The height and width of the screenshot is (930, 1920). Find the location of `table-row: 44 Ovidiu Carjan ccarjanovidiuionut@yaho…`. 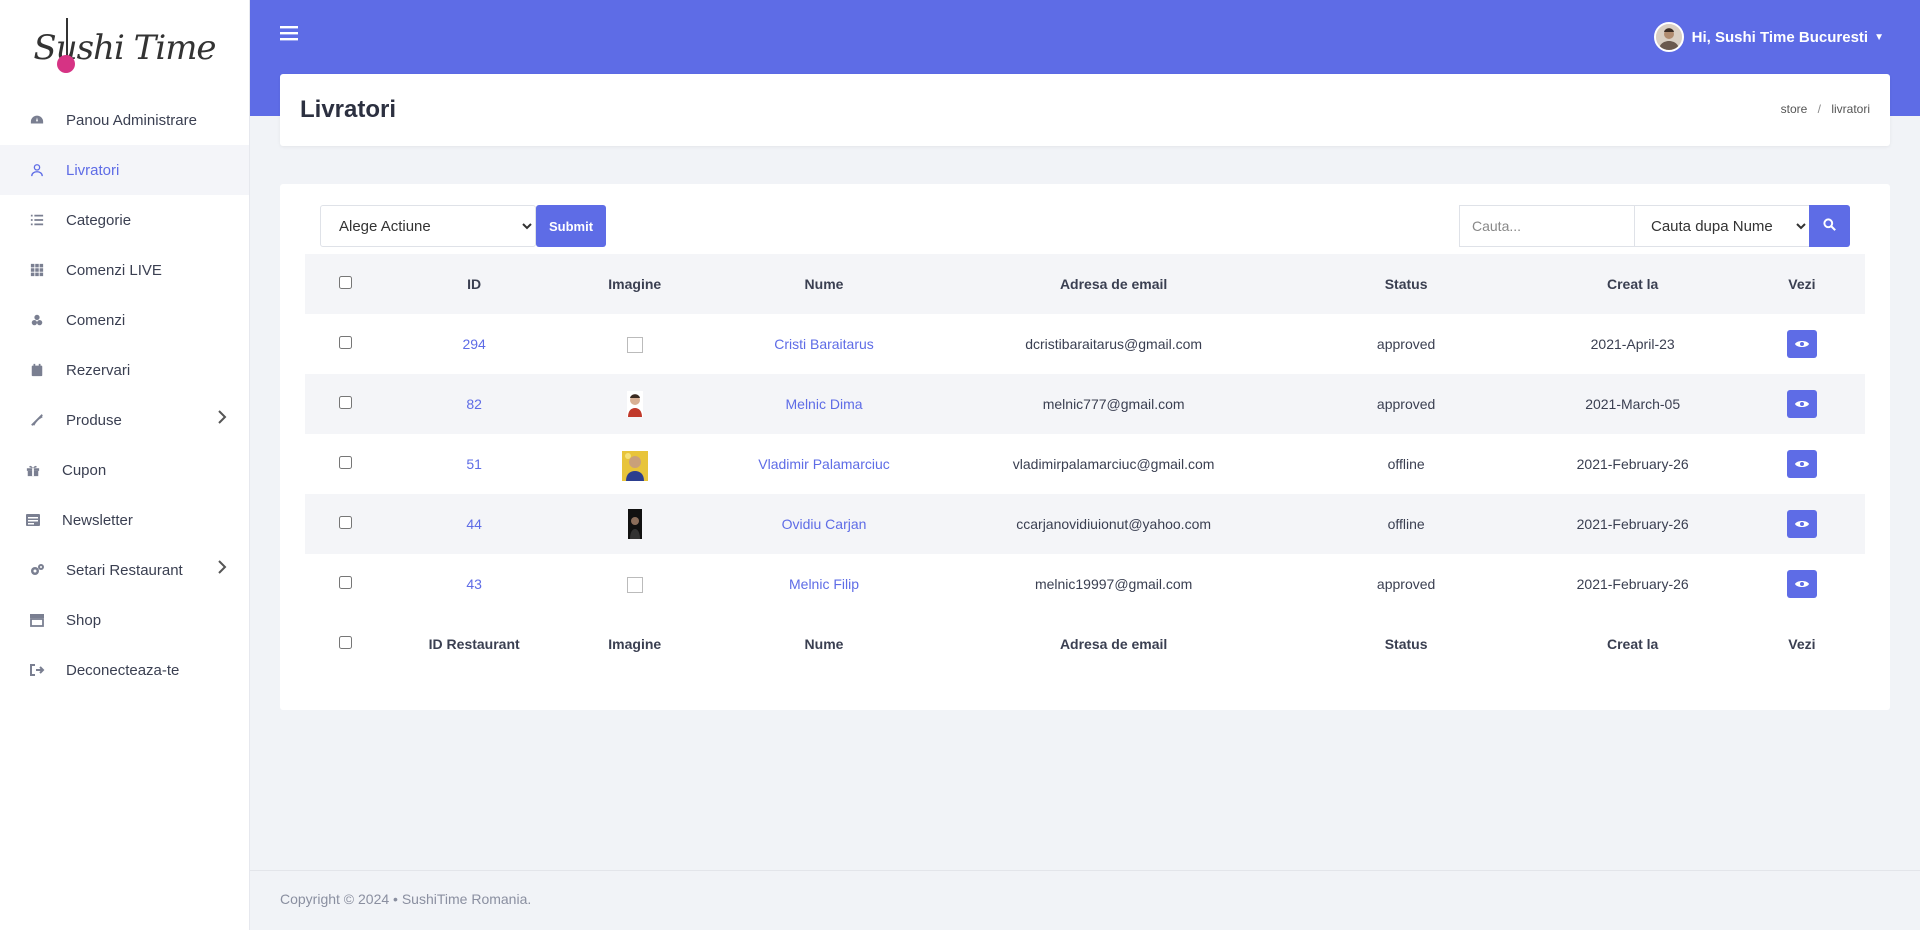

table-row: 44 Ovidiu Carjan ccarjanovidiuionut@yaho… is located at coordinates (1085, 524).